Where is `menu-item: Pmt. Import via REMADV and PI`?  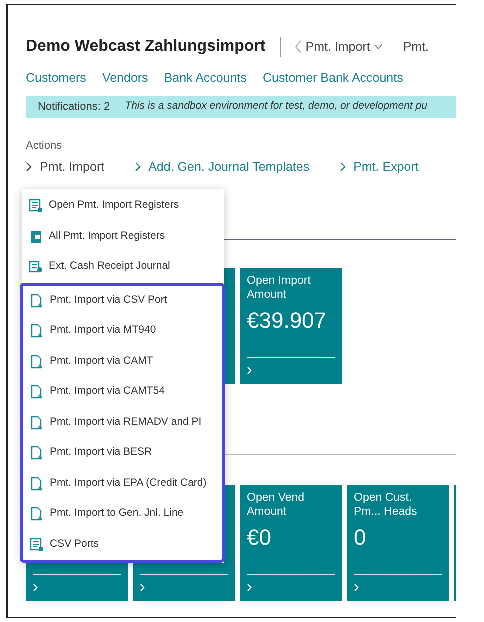 menu-item: Pmt. Import via REMADV and PI is located at coordinates (122, 423).